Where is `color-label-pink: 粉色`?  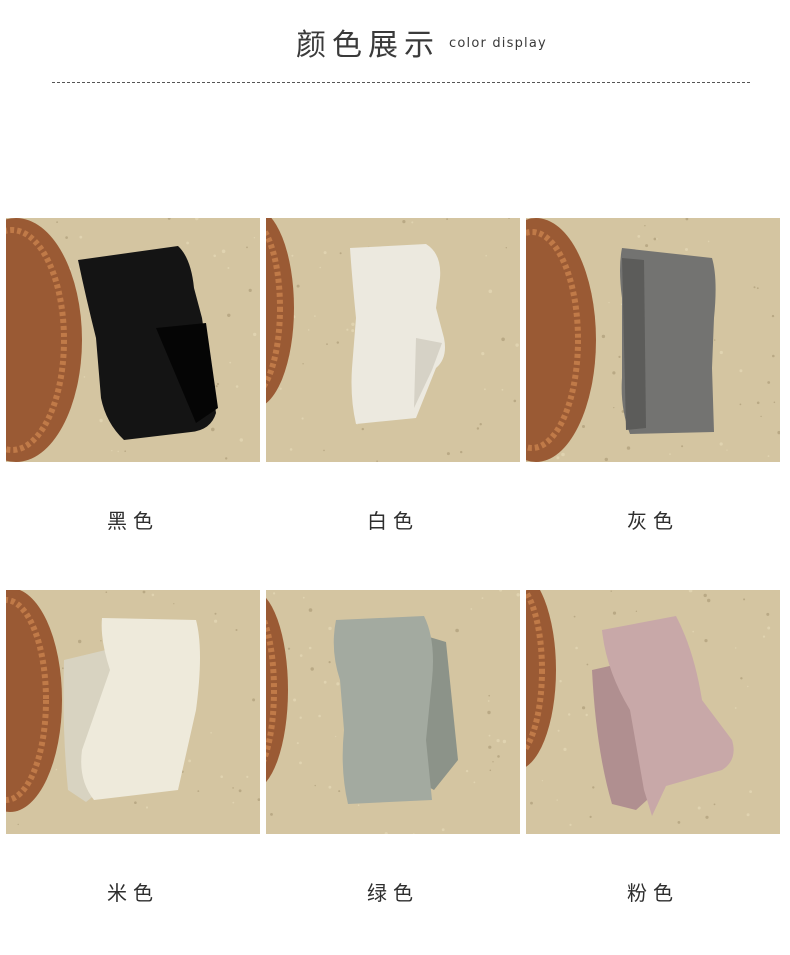 color-label-pink: 粉色 is located at coordinates (653, 893).